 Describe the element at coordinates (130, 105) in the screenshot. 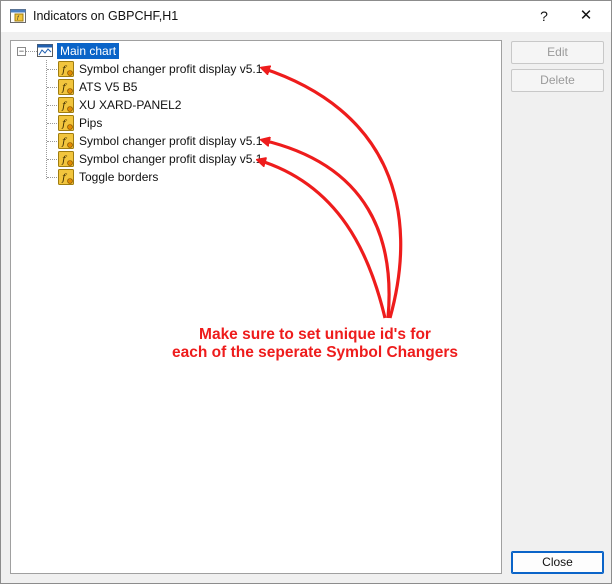

I see `tree-item-label: XU XARD-PANEL2` at that location.